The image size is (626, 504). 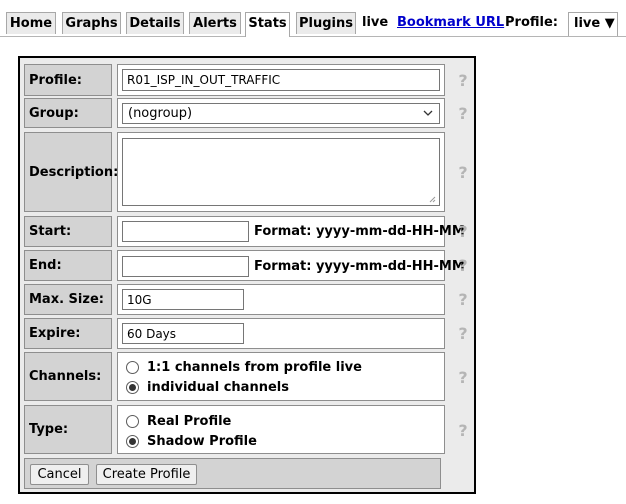 What do you see at coordinates (59, 474) in the screenshot?
I see `cancel-button: Cancel` at bounding box center [59, 474].